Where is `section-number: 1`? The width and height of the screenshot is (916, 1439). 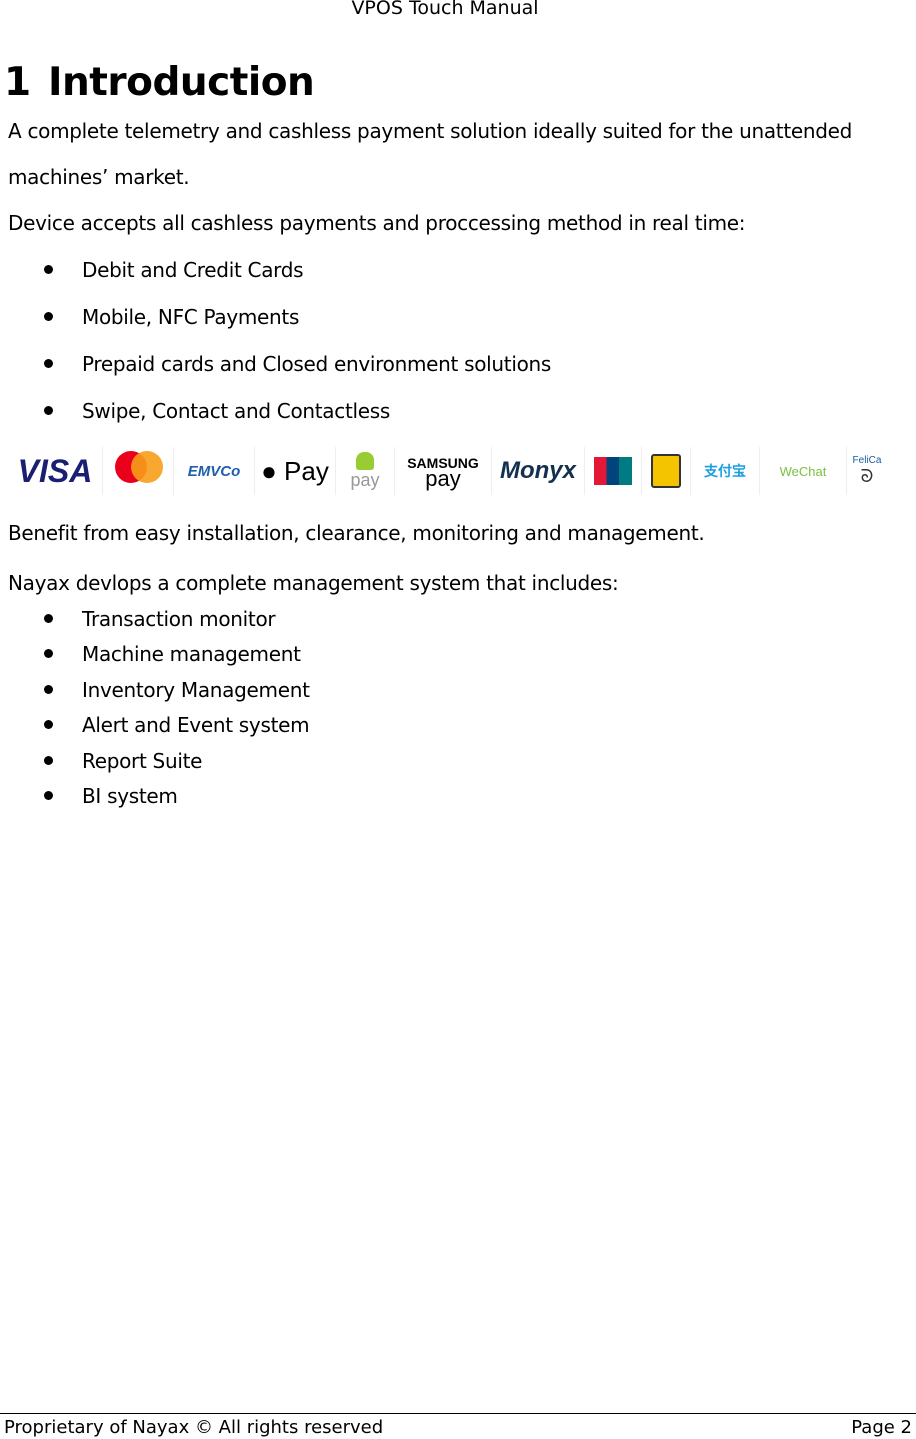
section-number: 1 is located at coordinates (17, 82).